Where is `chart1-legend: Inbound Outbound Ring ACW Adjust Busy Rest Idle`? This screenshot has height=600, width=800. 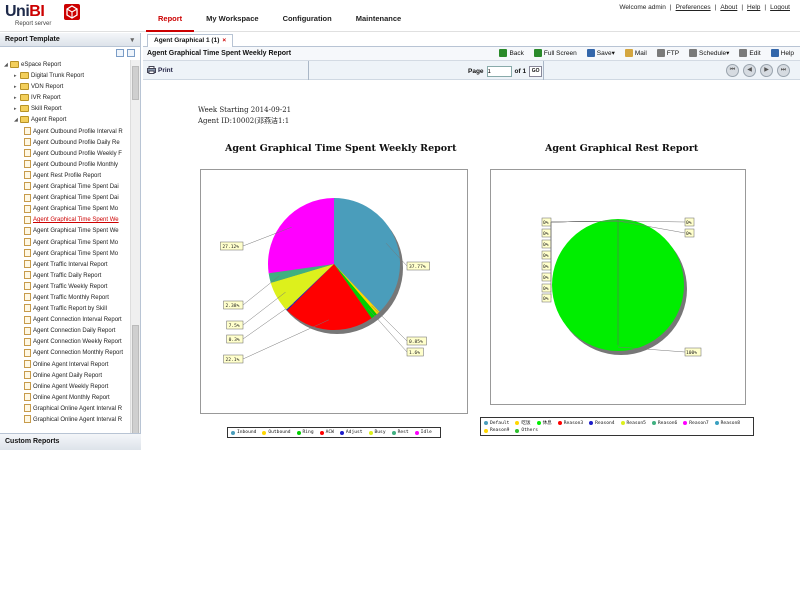
chart1-legend: Inbound Outbound Ring ACW Adjust Busy Rest Idle is located at coordinates (334, 432).